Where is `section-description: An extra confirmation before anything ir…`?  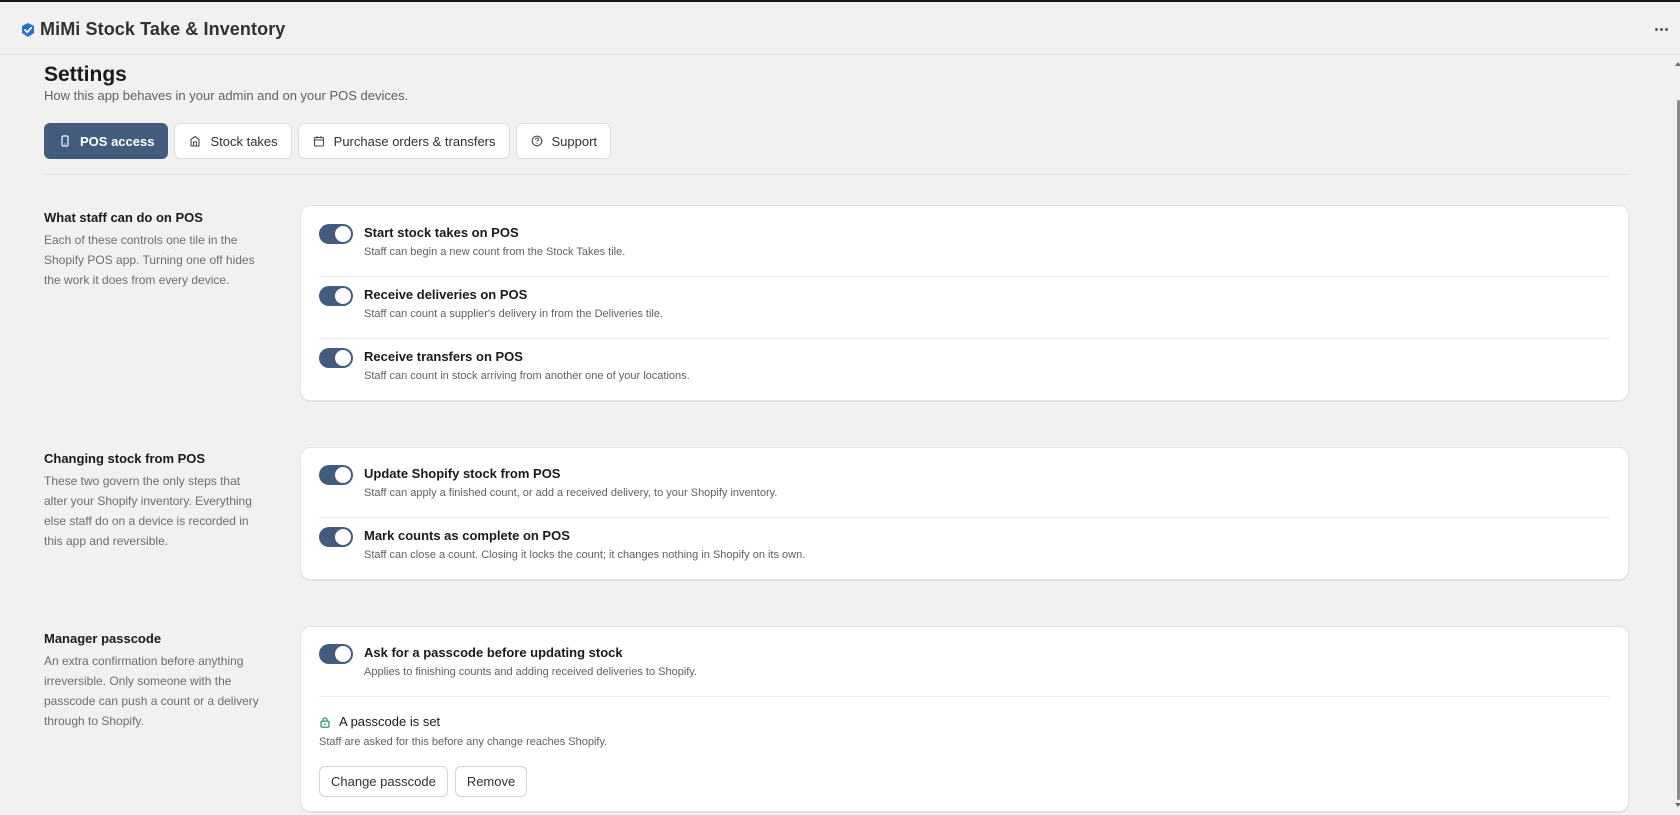
section-description: An extra confirmation before anything ir… is located at coordinates (151, 691).